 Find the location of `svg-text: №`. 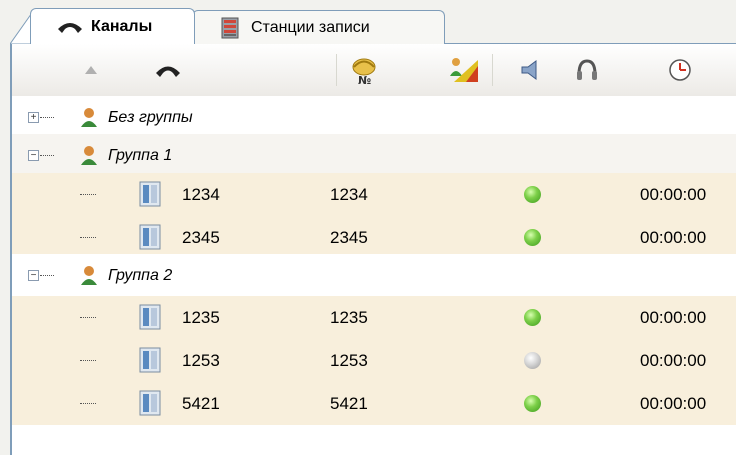

svg-text: № is located at coordinates (364, 80).